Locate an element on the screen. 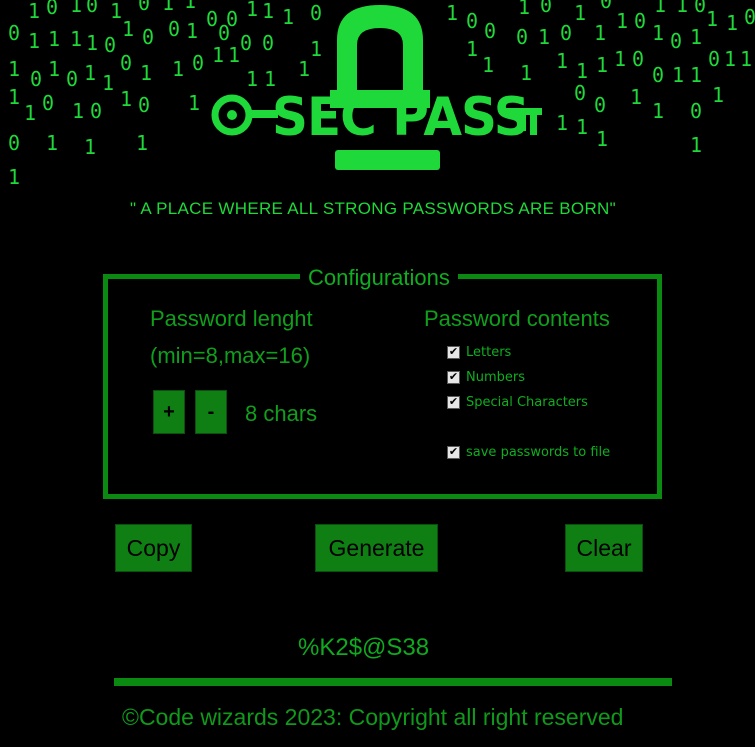 Image resolution: width=755 pixels, height=747 pixels. option-numbers: ✔ Numbers is located at coordinates (486, 377).